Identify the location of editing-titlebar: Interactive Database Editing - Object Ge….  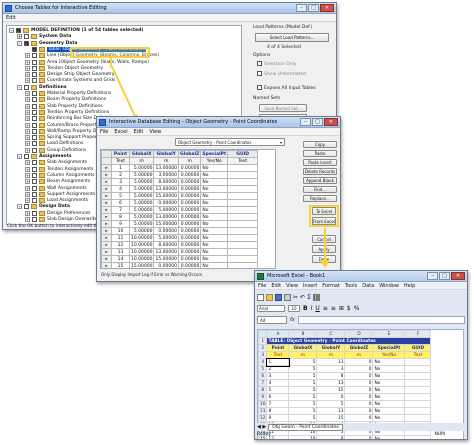
(218, 122).